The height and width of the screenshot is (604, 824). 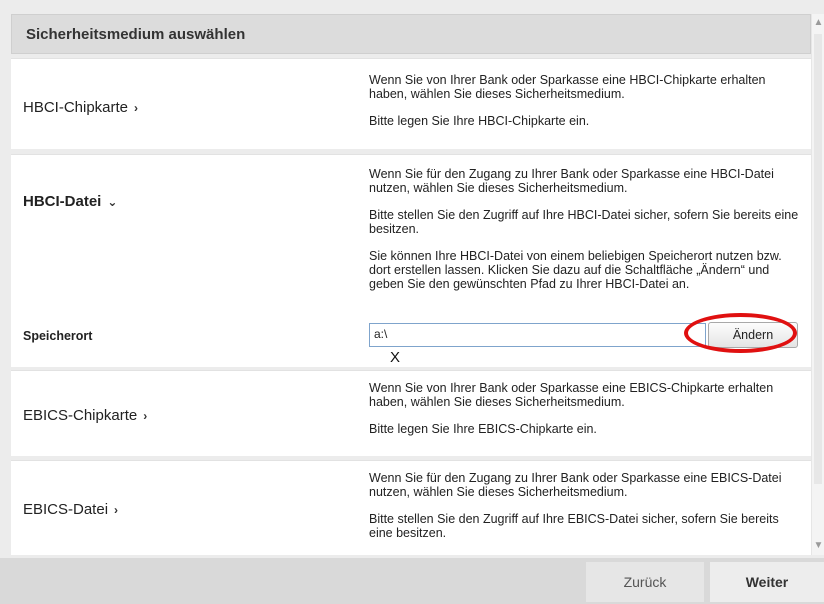 I want to click on option-label: HBCI-Datei ⌄, so click(x=70, y=201).